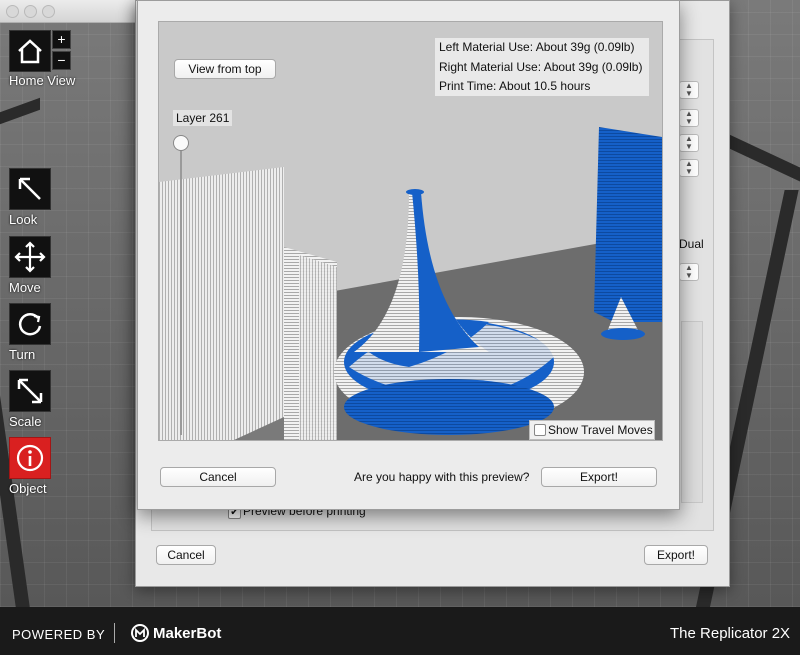 The image size is (800, 655). What do you see at coordinates (730, 633) in the screenshot?
I see `printer-name: The Replicator 2X` at bounding box center [730, 633].